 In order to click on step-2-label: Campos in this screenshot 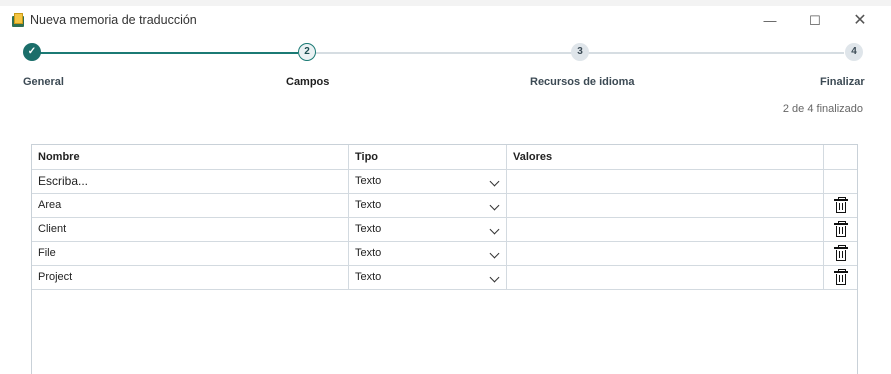, I will do `click(307, 82)`.